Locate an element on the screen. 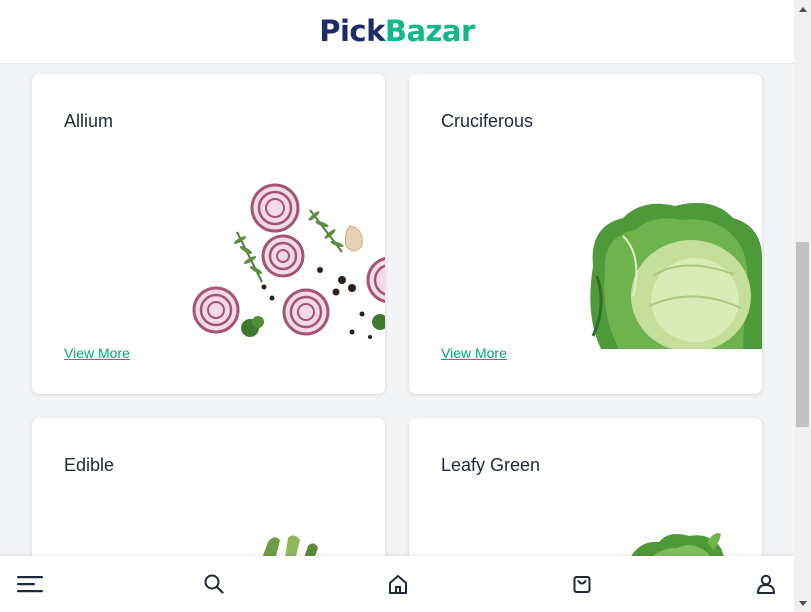 This screenshot has height=612, width=811. logo-part-bazar: Bazar is located at coordinates (429, 31).